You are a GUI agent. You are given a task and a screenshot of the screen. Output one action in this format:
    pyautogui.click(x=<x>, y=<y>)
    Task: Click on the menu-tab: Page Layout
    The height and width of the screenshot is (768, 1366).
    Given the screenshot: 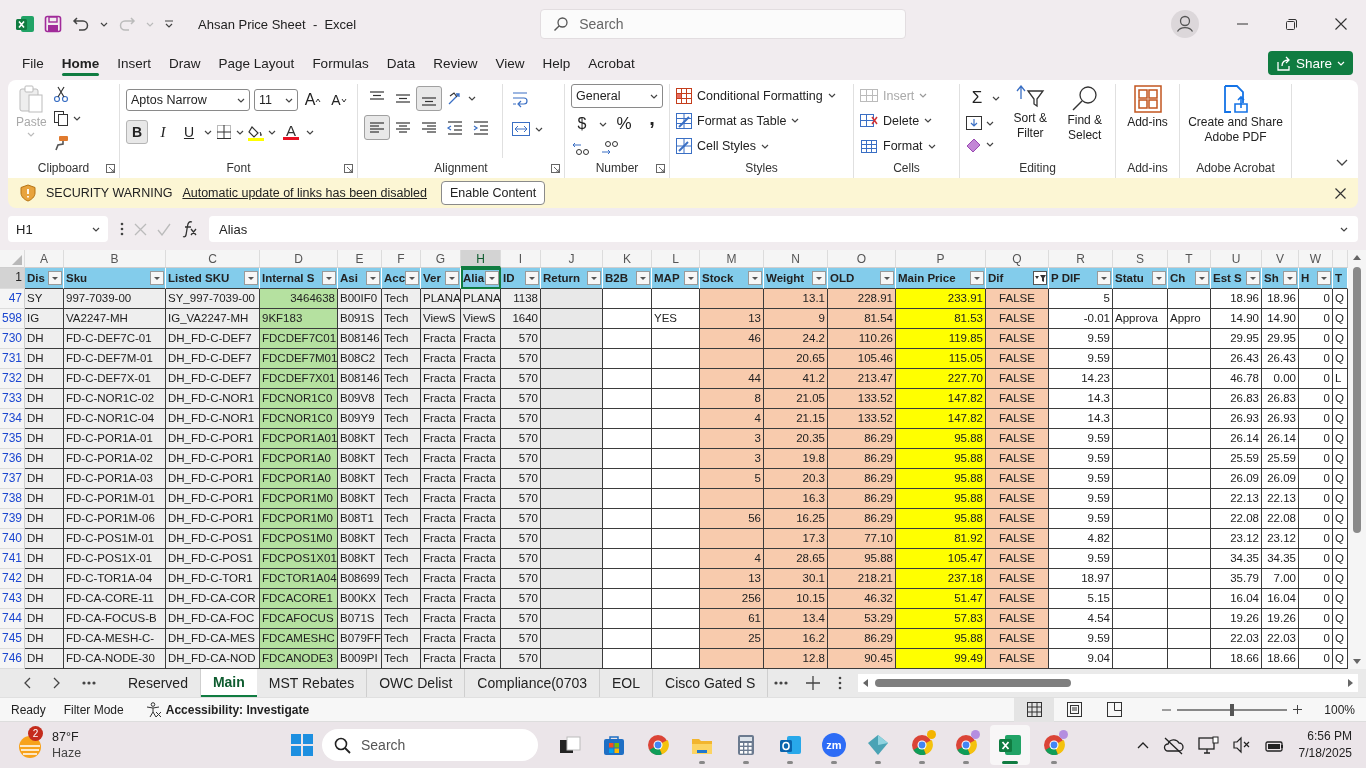 What is the action you would take?
    pyautogui.click(x=256, y=63)
    